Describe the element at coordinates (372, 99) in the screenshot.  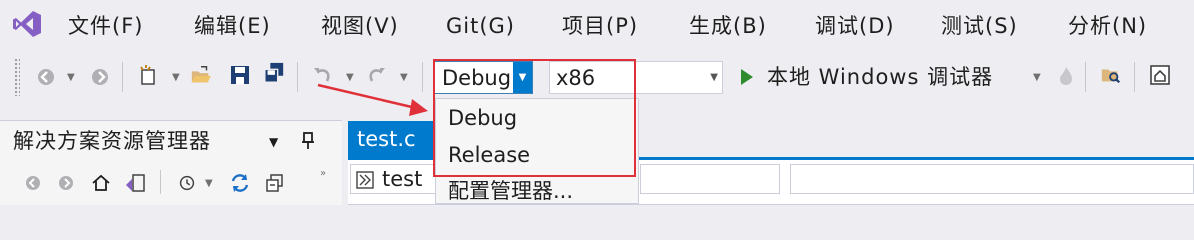
I see `annotation-arrow-icon` at that location.